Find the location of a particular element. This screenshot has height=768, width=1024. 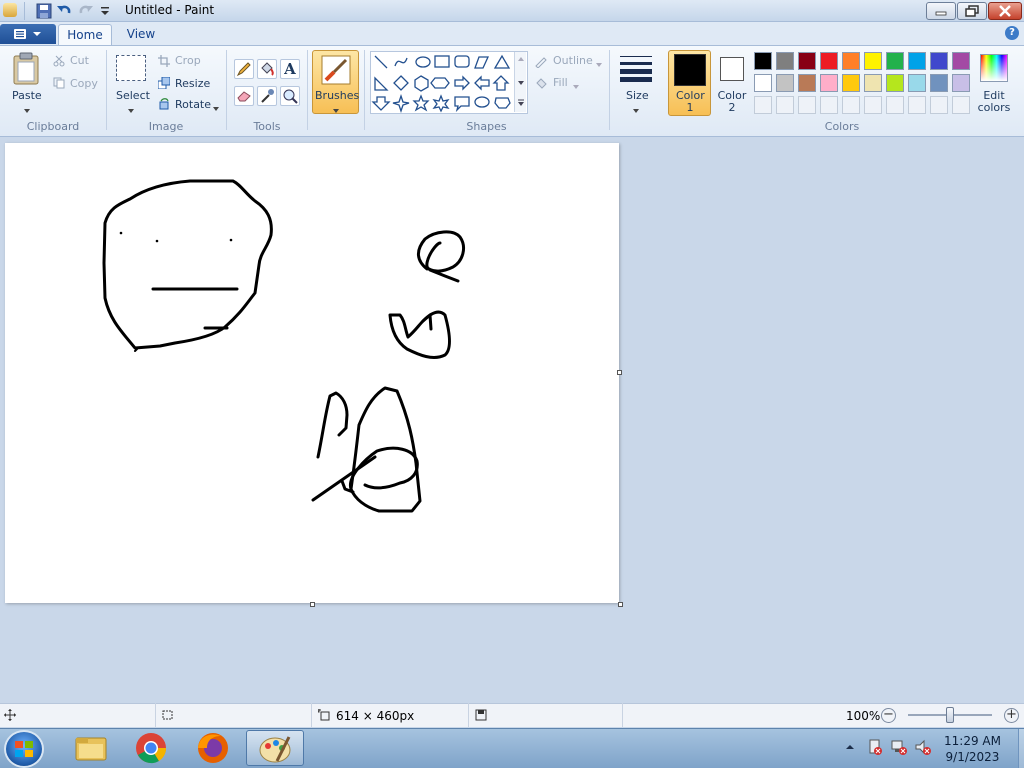

pencil-icon is located at coordinates (244, 69).